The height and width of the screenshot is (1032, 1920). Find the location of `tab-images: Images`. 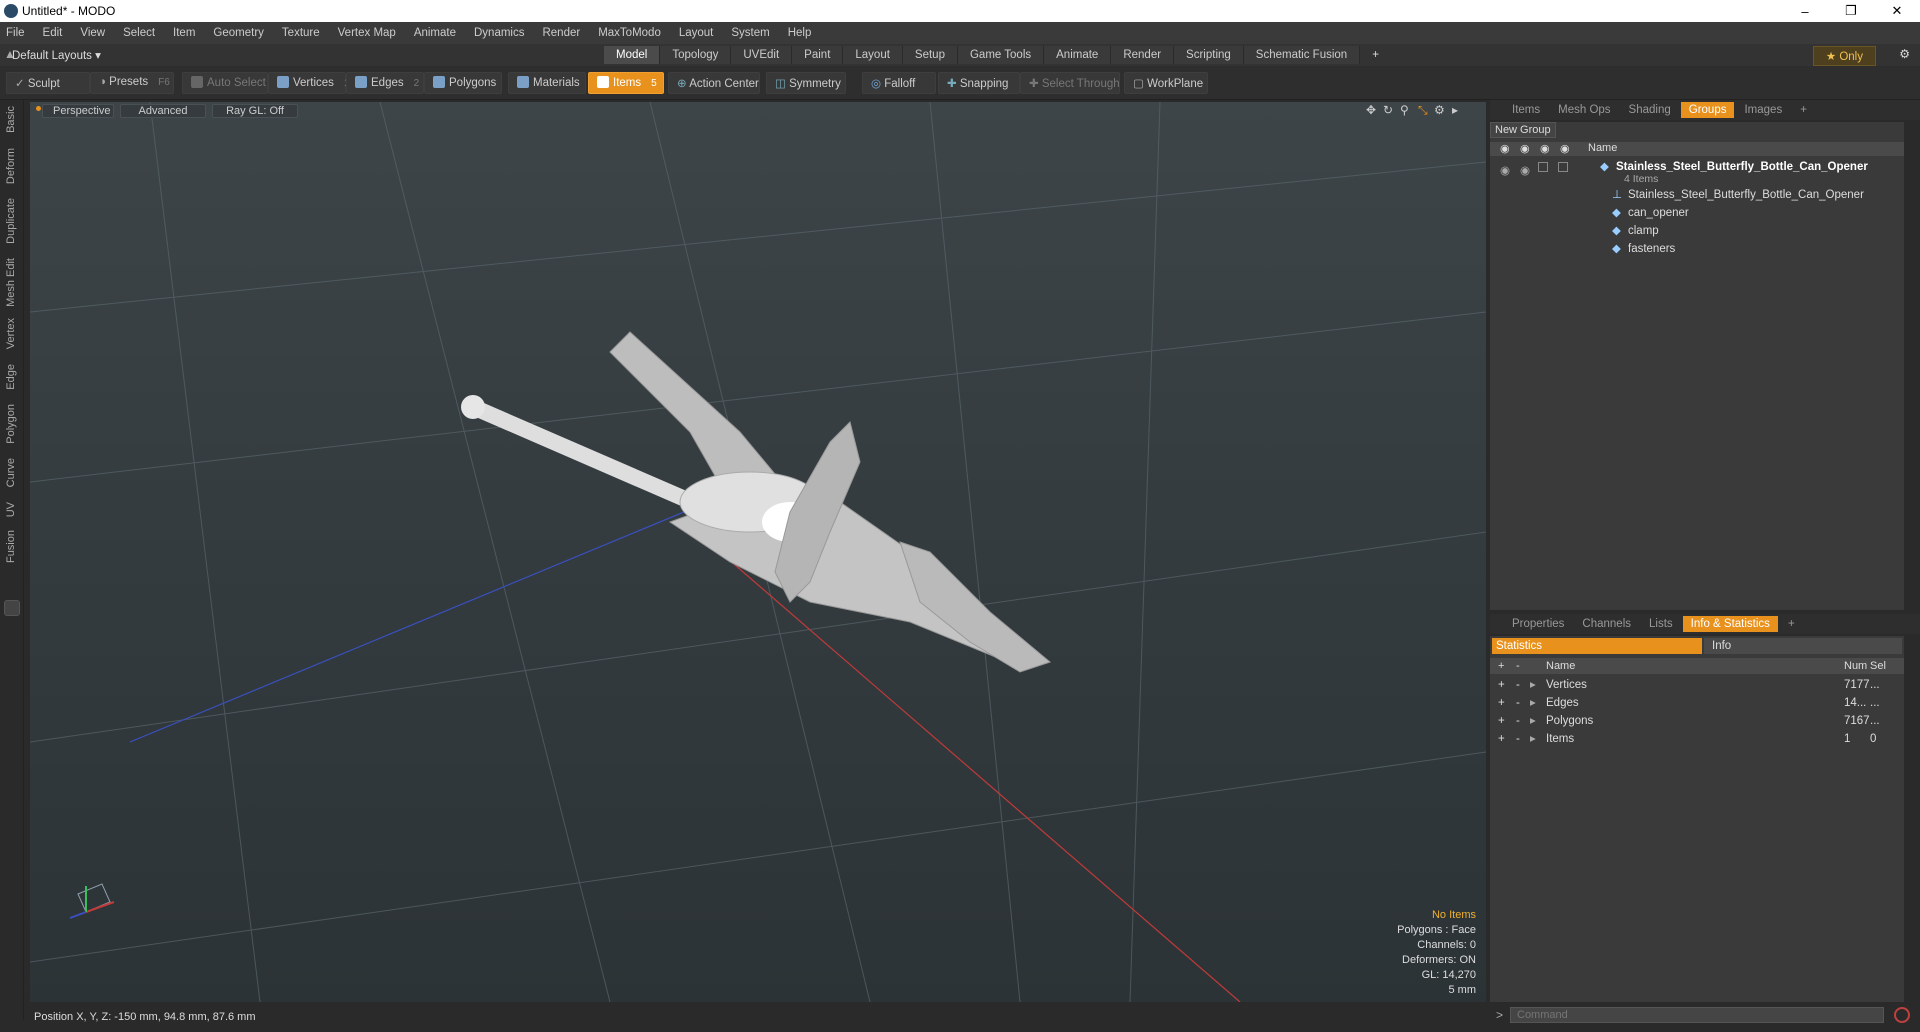

tab-images: Images is located at coordinates (1763, 110).